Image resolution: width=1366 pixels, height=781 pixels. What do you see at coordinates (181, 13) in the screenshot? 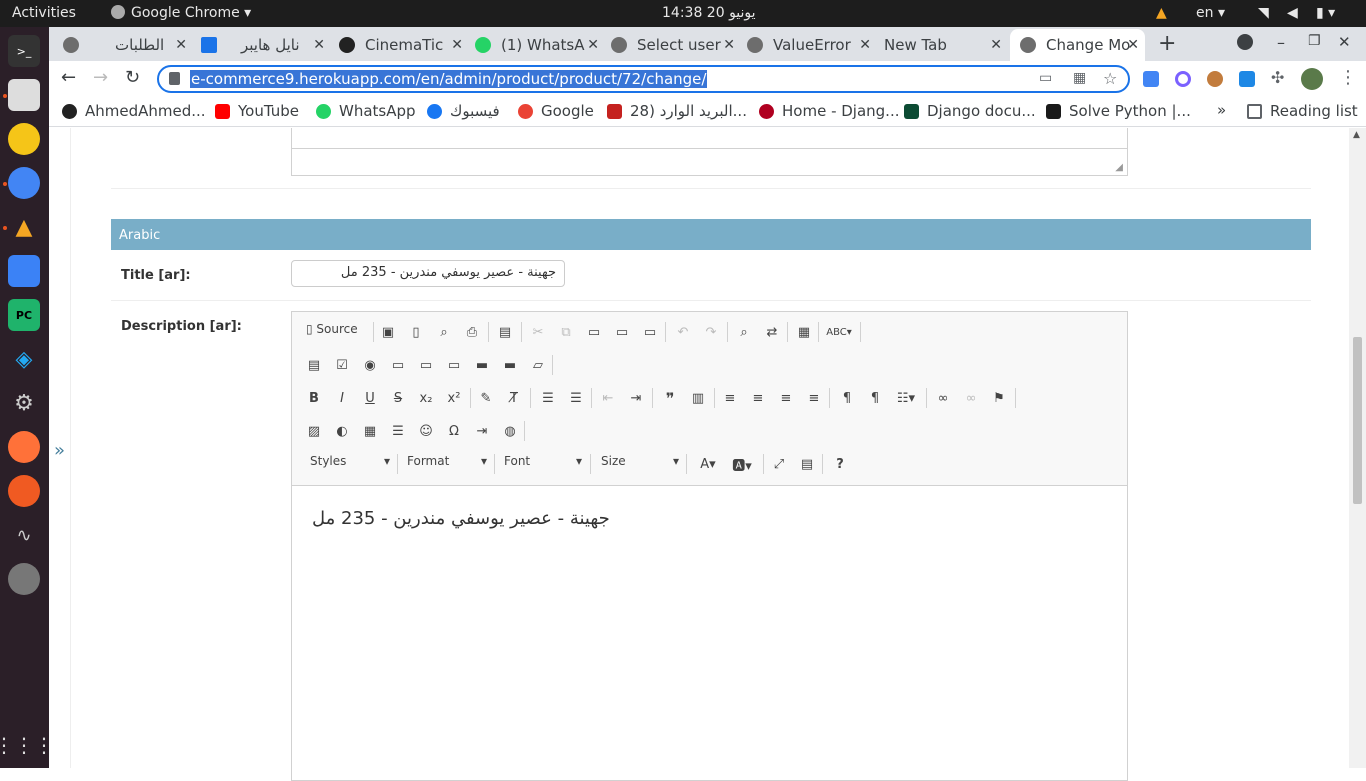
I see `app-menu: Google Chrome ▾` at bounding box center [181, 13].